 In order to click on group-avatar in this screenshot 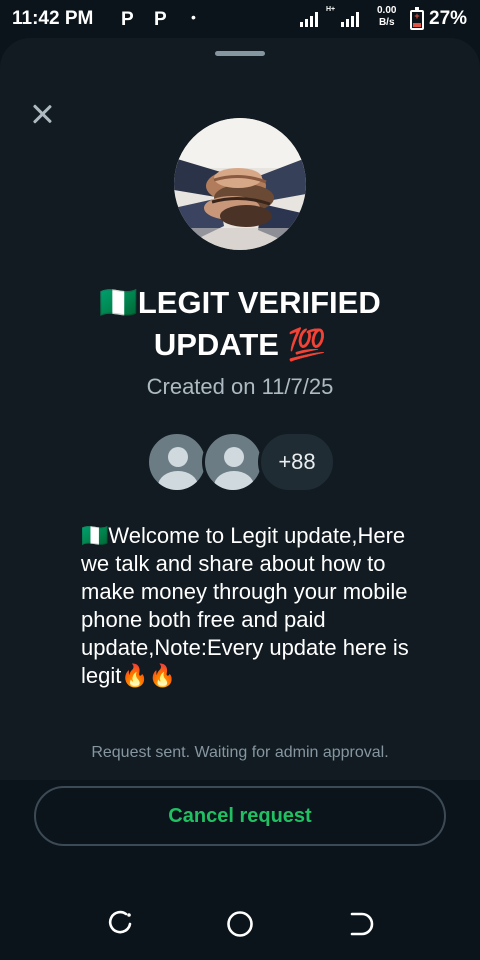, I will do `click(240, 184)`.